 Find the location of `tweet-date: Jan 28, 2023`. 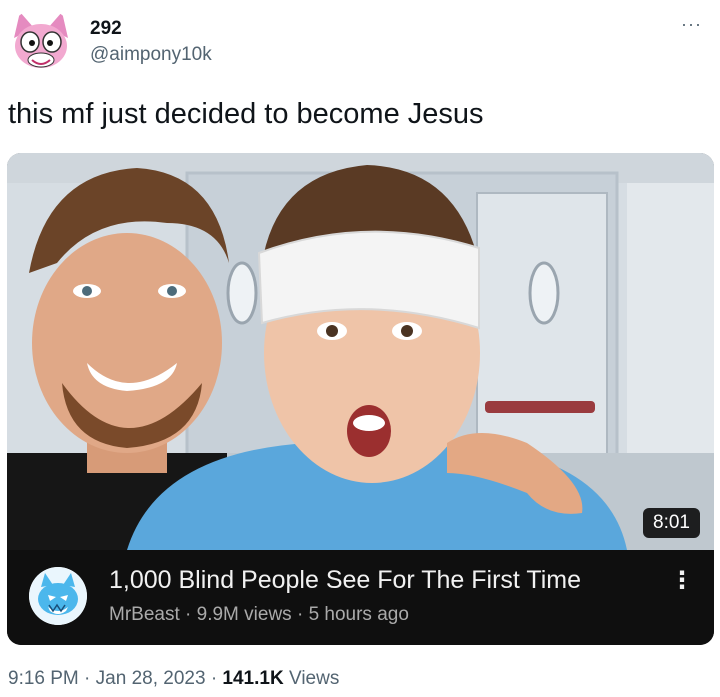

tweet-date: Jan 28, 2023 is located at coordinates (151, 678).